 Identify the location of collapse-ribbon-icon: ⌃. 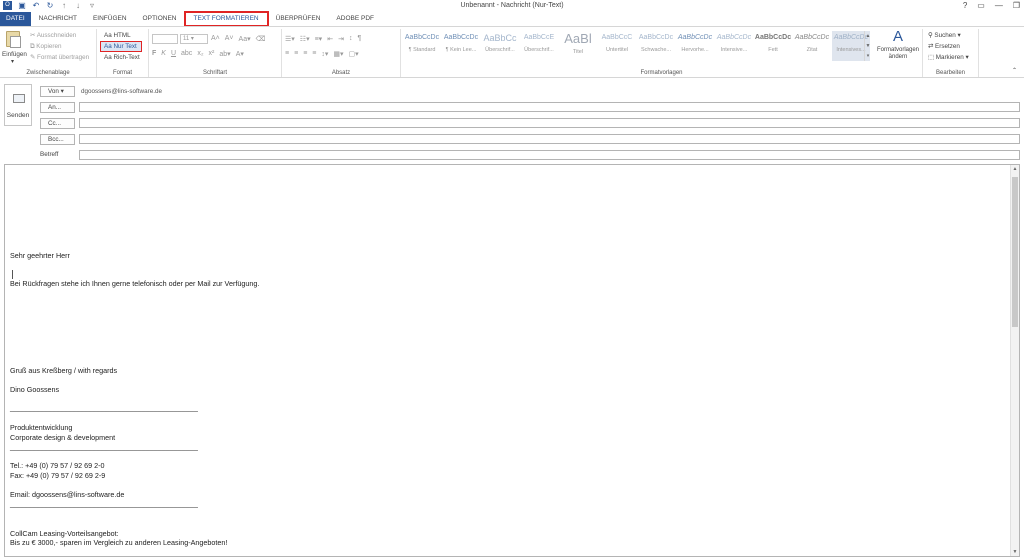
(1014, 71).